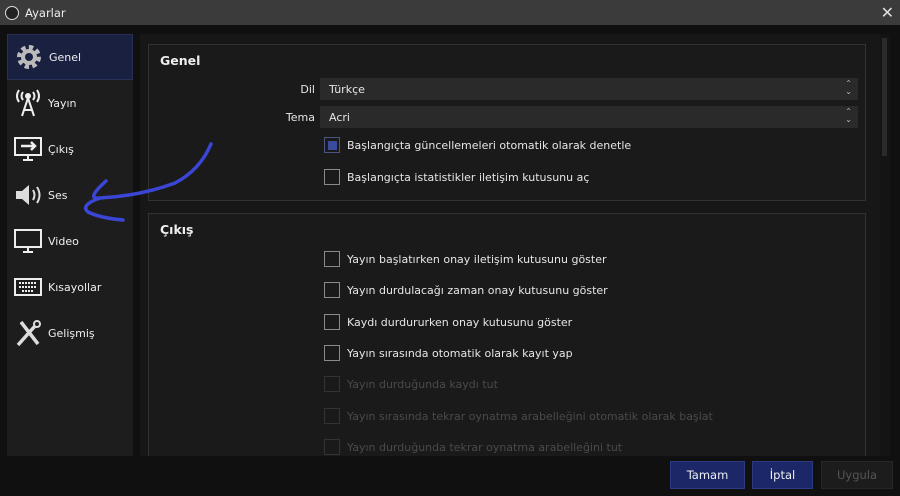  I want to click on output-checkbox: Kaydı durdururken onay kutusunu göster, so click(448, 322).